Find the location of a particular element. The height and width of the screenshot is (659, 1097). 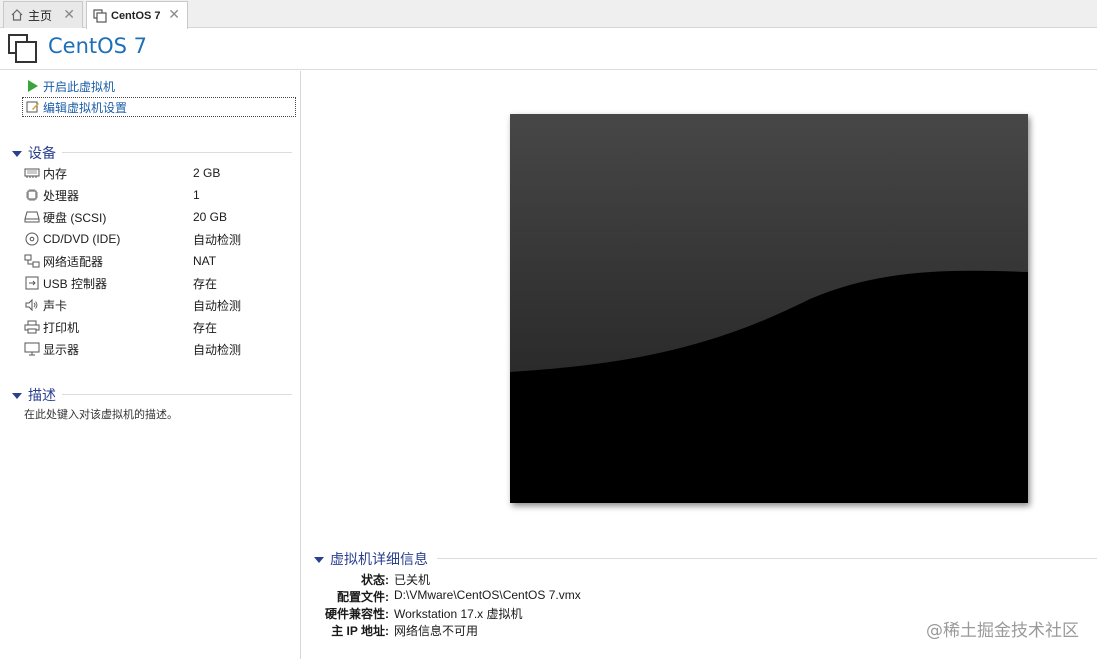

tab-centos7: CentOS 7 ✕ is located at coordinates (137, 15).